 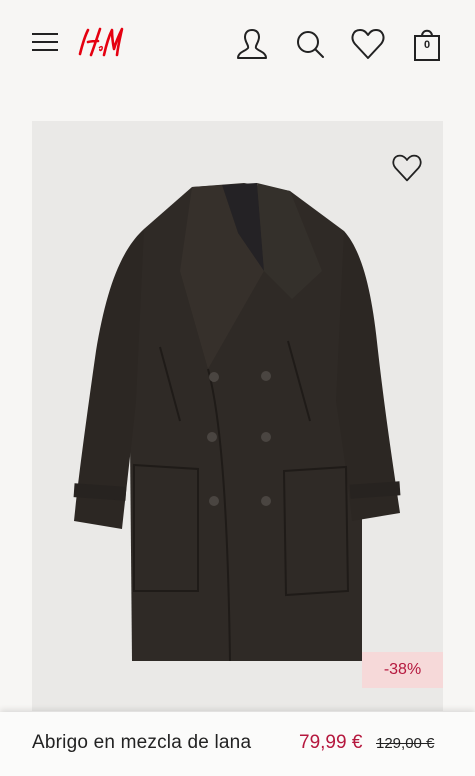 What do you see at coordinates (402, 670) in the screenshot?
I see `discount-badge: -38%` at bounding box center [402, 670].